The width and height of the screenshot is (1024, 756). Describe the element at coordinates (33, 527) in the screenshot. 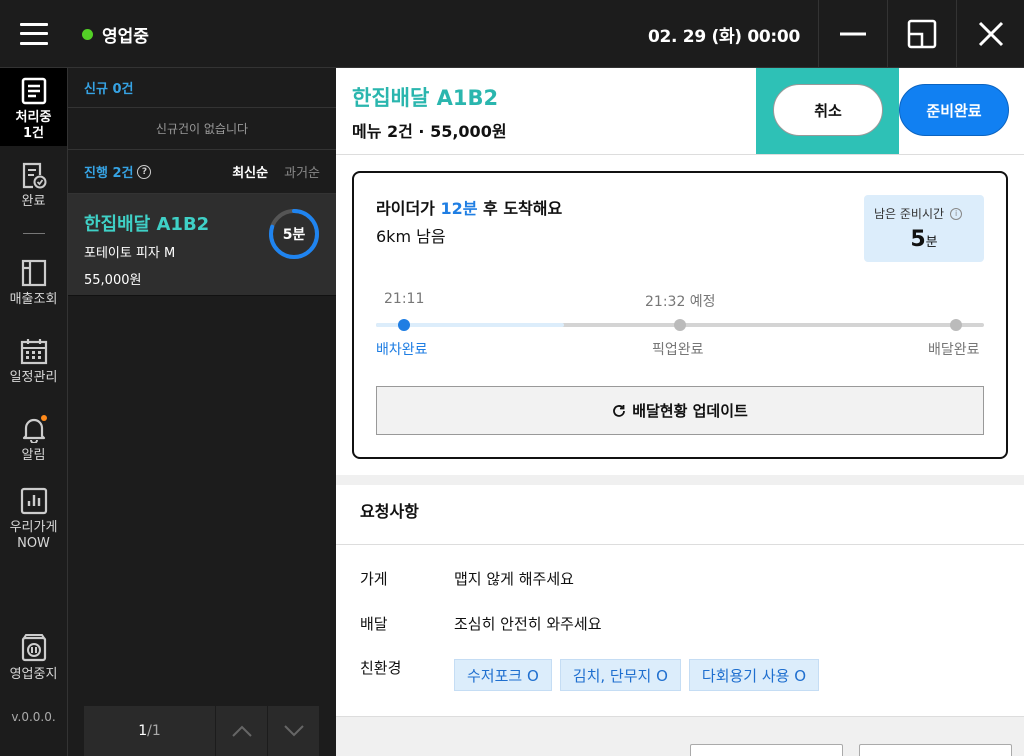

I see `sidebar-item-label: 우리가게` at that location.